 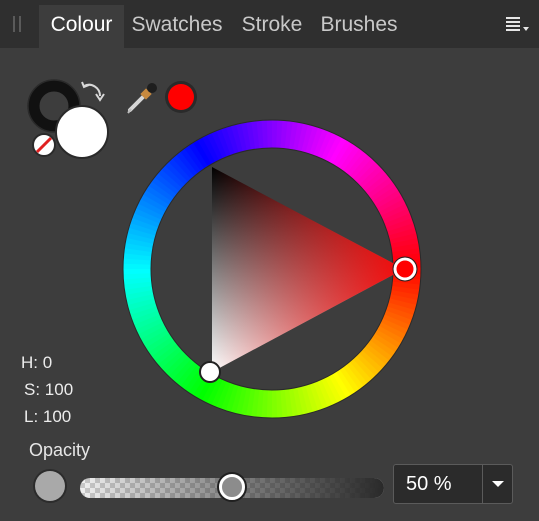 I want to click on picked-colour-swatch, so click(x=181, y=97).